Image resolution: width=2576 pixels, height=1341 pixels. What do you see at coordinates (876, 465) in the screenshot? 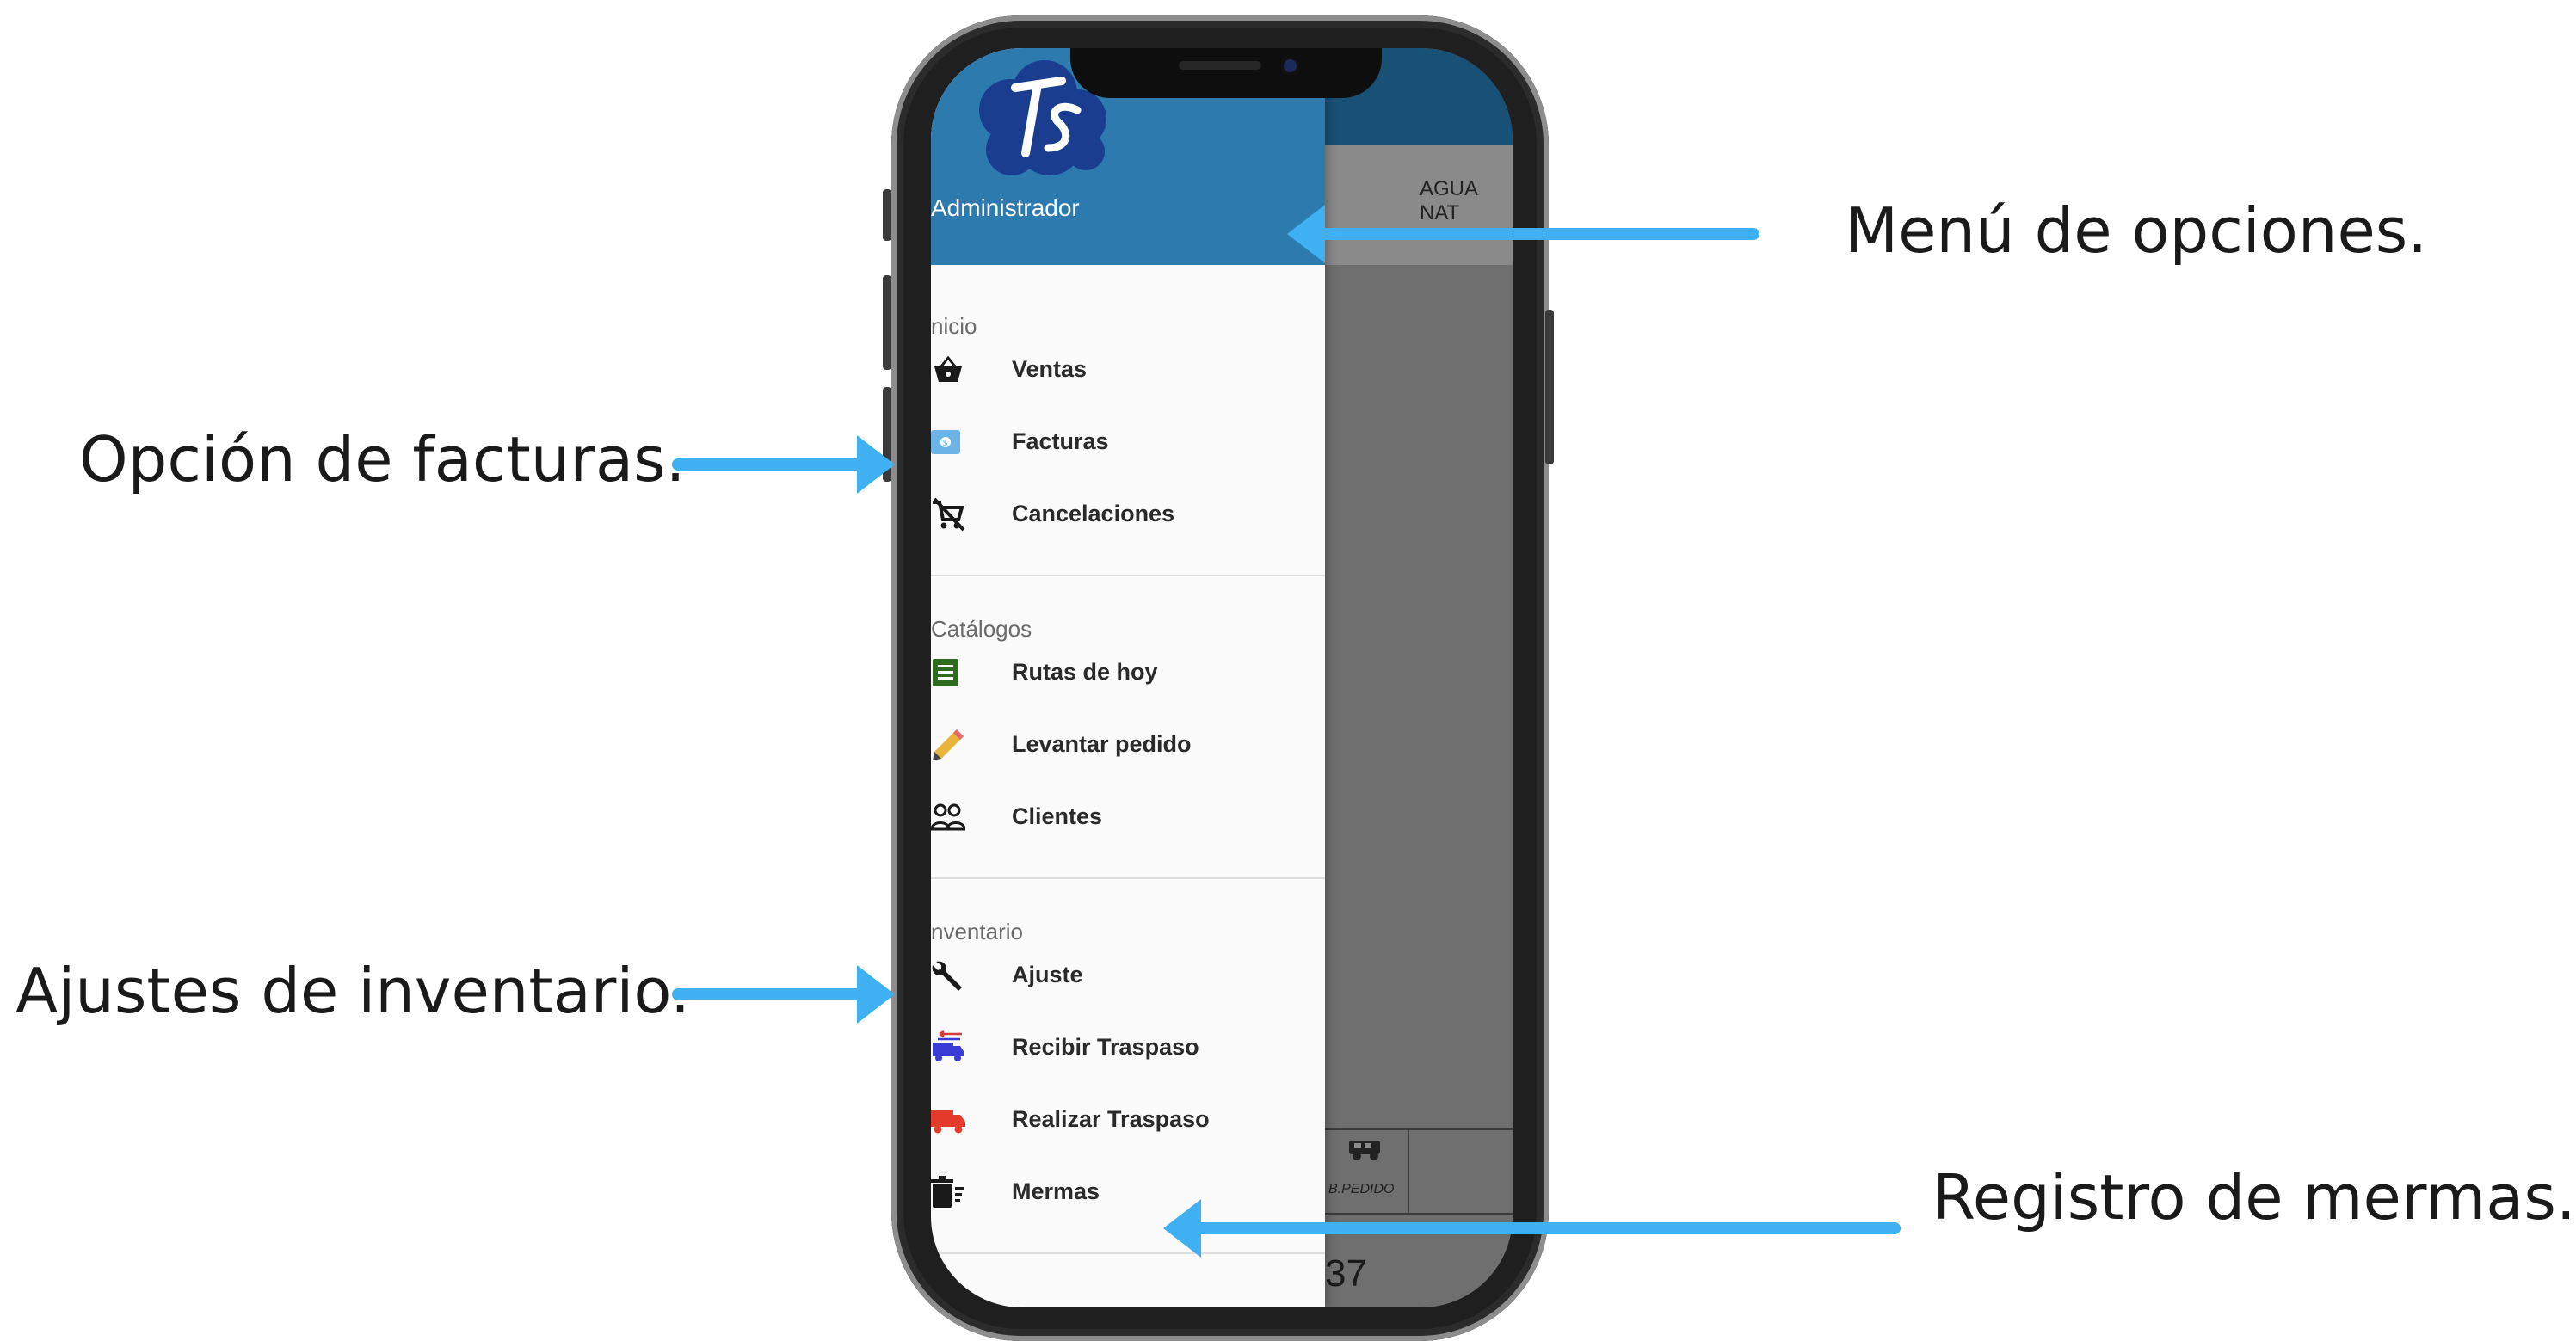
I see `arrow-head-facturas` at bounding box center [876, 465].